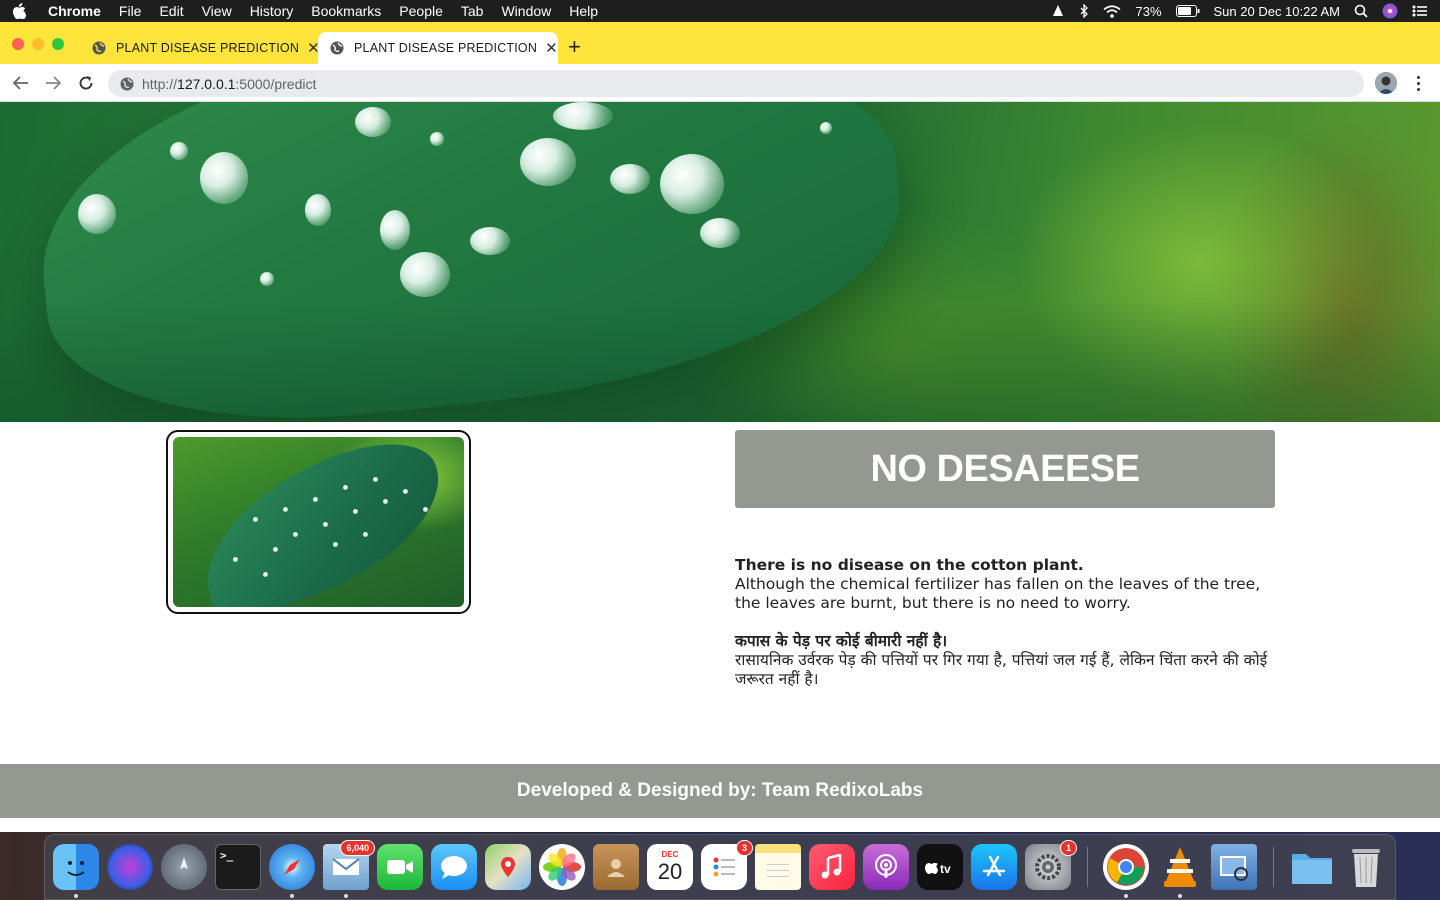 Image resolution: width=1440 pixels, height=900 pixels. I want to click on finder-icon, so click(76, 867).